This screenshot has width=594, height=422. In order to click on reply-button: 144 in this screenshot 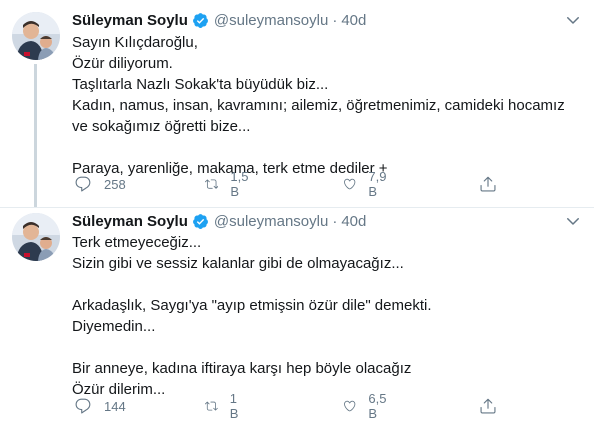, I will do `click(100, 406)`.